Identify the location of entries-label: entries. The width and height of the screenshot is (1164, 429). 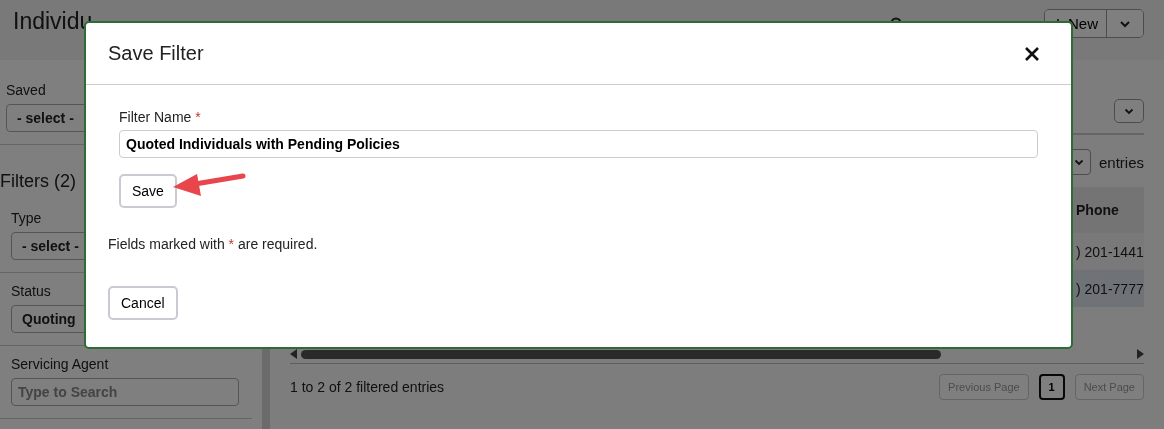
(1121, 162).